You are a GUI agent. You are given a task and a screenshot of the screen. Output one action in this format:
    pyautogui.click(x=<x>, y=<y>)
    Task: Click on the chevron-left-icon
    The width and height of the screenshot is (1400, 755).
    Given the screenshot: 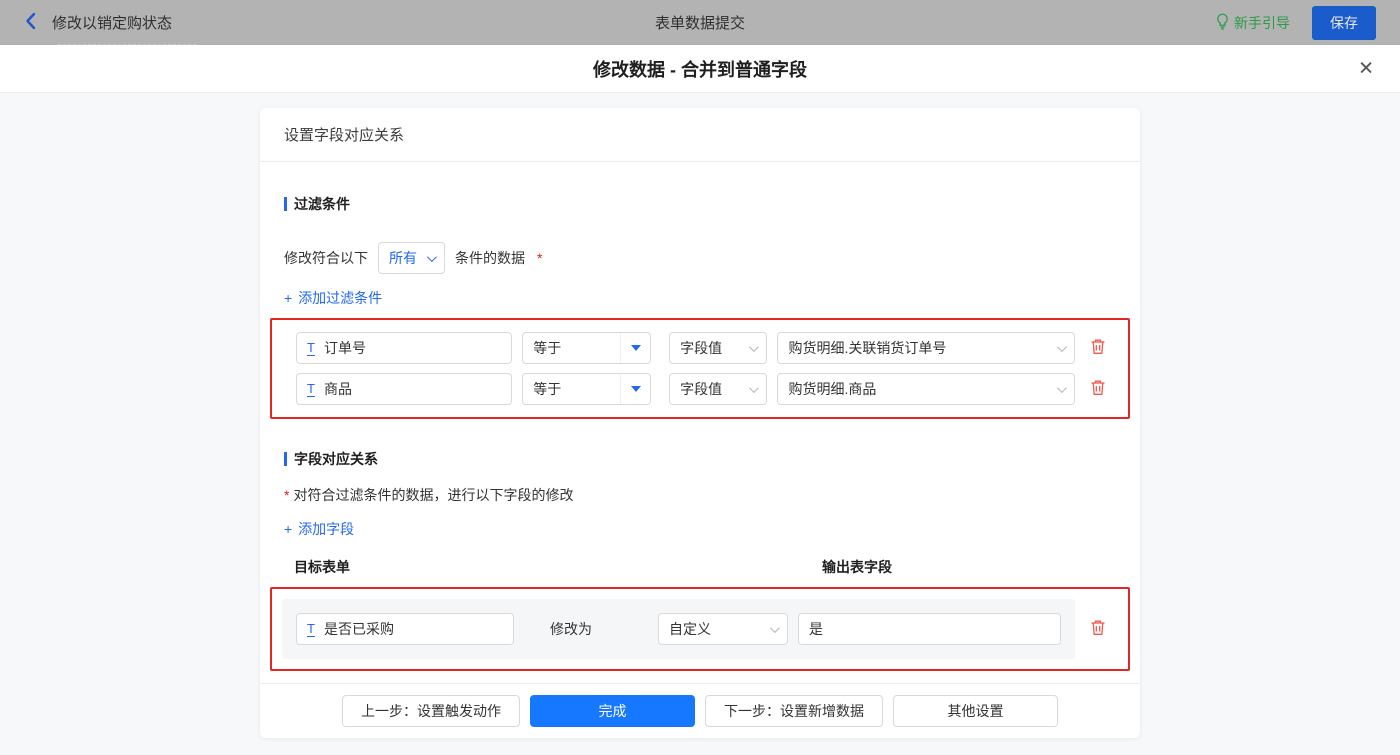 What is the action you would take?
    pyautogui.click(x=31, y=22)
    